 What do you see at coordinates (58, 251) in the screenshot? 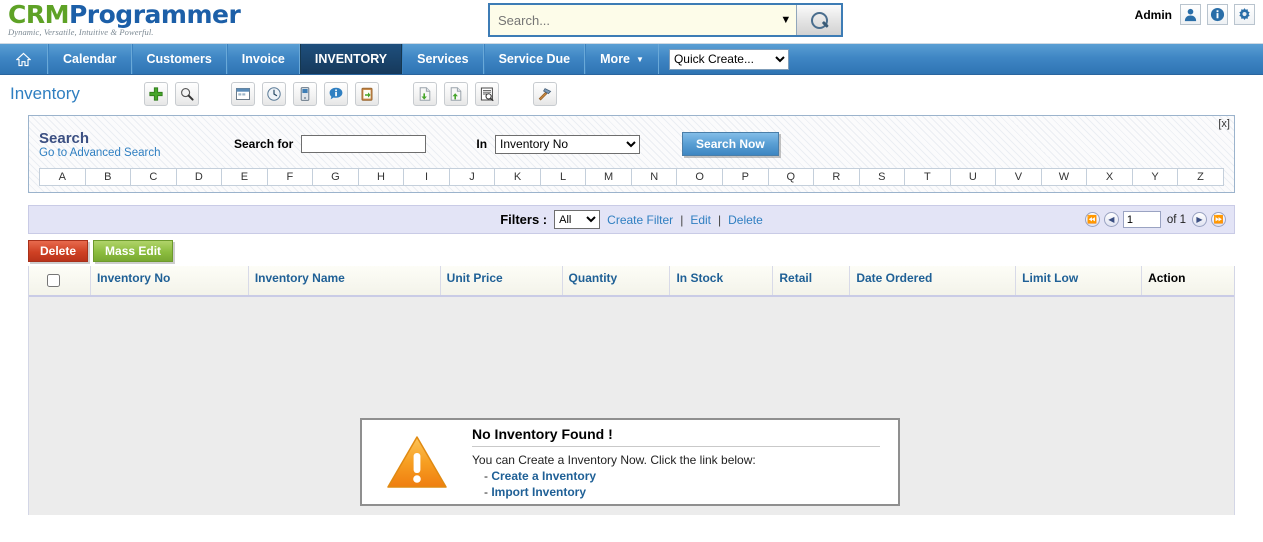
I see `delete-button: Delete` at bounding box center [58, 251].